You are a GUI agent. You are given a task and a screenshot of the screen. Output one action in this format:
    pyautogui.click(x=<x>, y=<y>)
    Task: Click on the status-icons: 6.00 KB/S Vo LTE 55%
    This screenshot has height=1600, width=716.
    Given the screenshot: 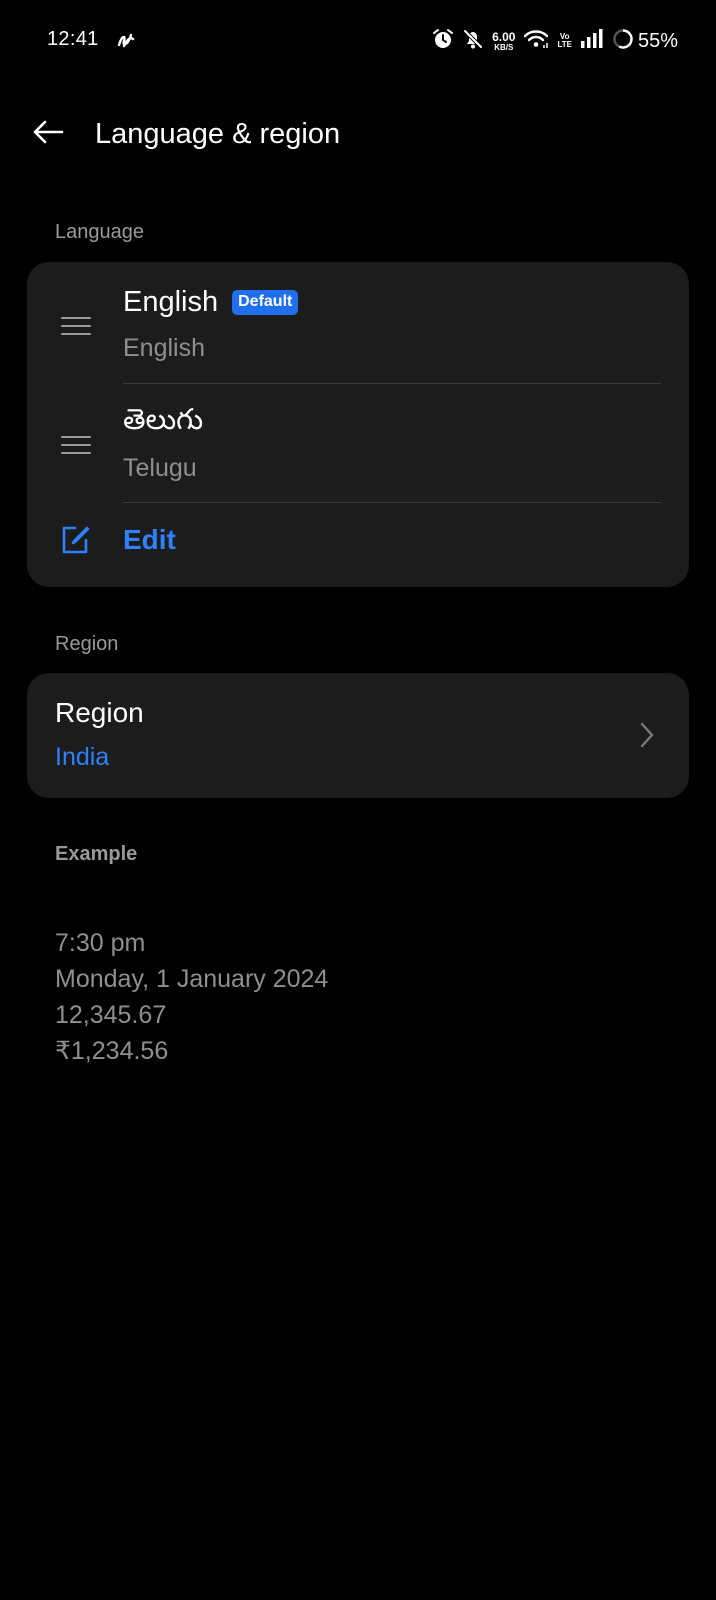 What is the action you would take?
    pyautogui.click(x=555, y=41)
    